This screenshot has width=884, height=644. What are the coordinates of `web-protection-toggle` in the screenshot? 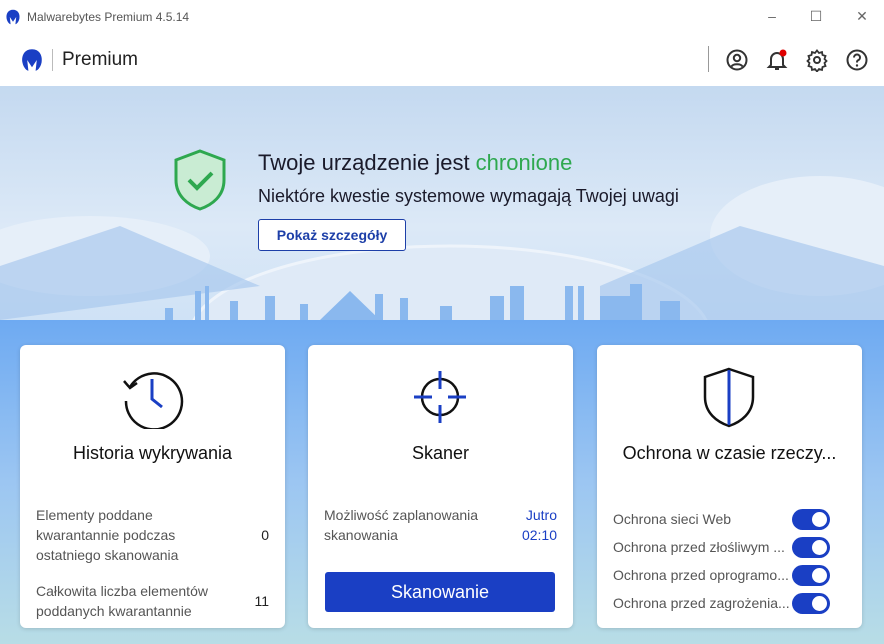 It's located at (811, 519).